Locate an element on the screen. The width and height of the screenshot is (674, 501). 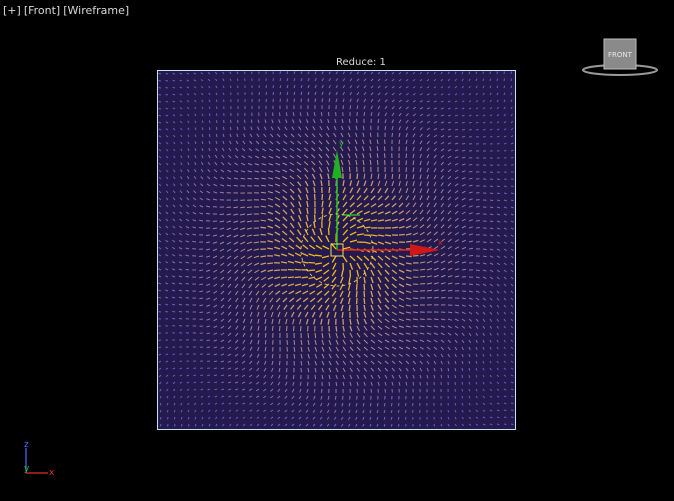
viewport-plus-menu: [+] is located at coordinates (12, 10).